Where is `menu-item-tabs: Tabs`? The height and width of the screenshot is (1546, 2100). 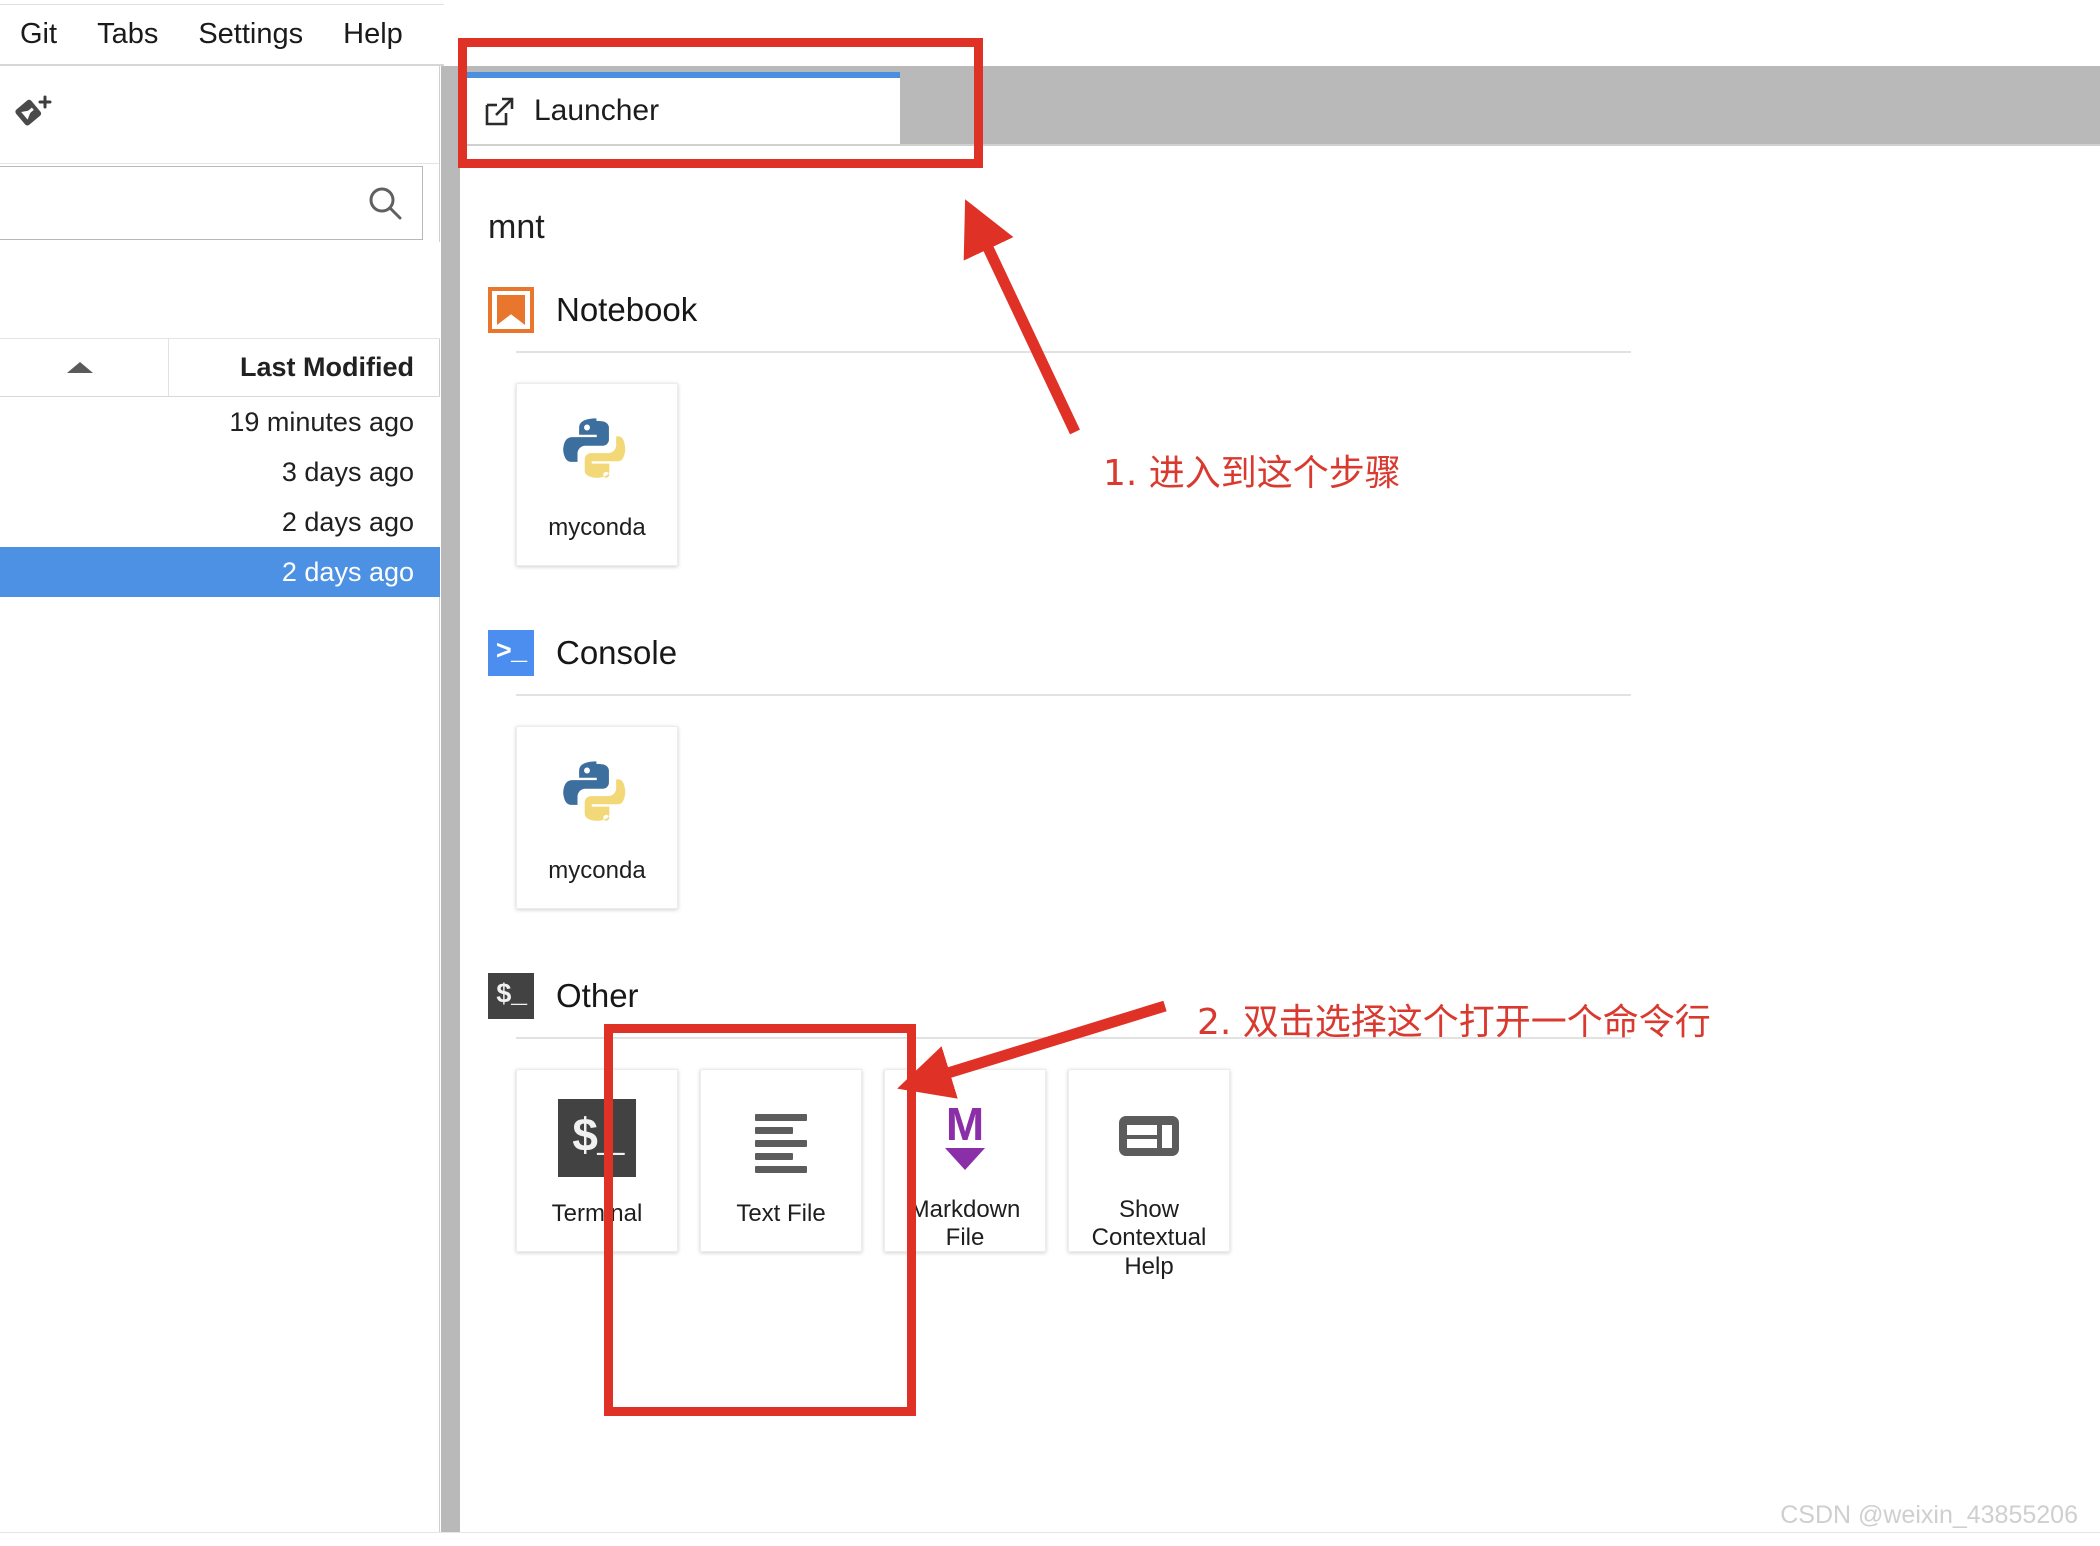
menu-item-tabs: Tabs is located at coordinates (127, 34).